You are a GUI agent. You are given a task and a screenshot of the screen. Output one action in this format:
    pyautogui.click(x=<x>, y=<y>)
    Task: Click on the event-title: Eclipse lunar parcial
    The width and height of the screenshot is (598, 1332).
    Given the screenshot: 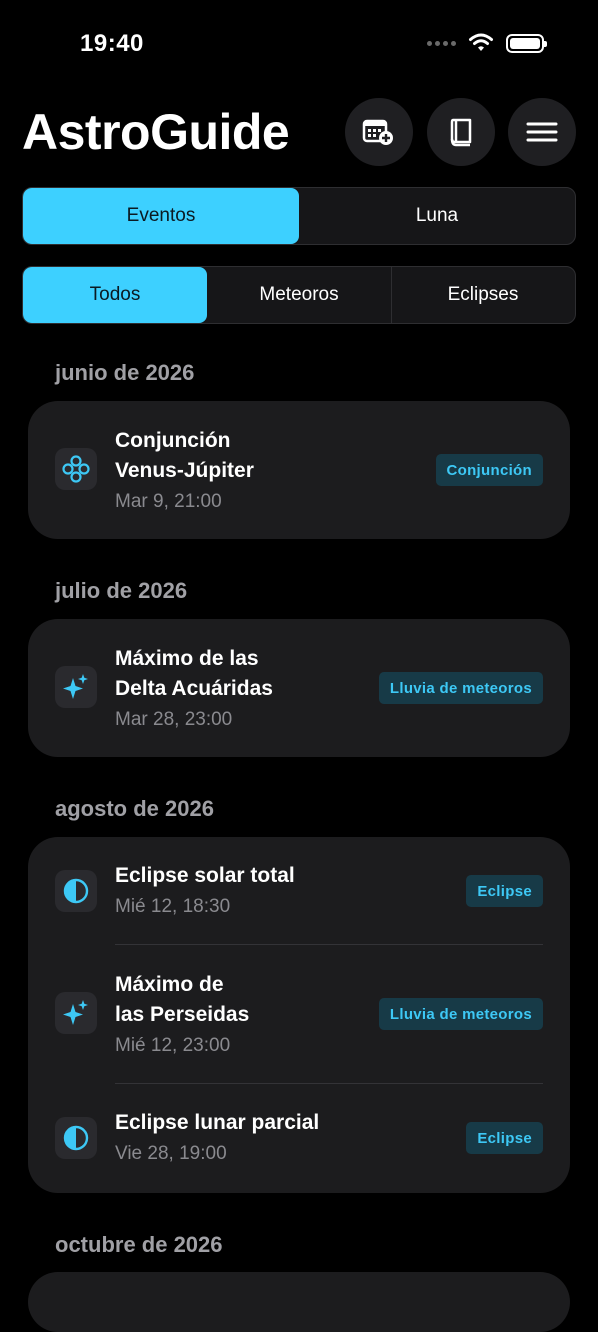 What is the action you would take?
    pyautogui.click(x=217, y=1122)
    